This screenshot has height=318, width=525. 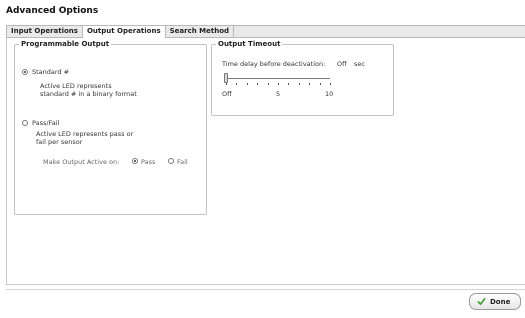 What do you see at coordinates (135, 161) in the screenshot?
I see `pass-radio` at bounding box center [135, 161].